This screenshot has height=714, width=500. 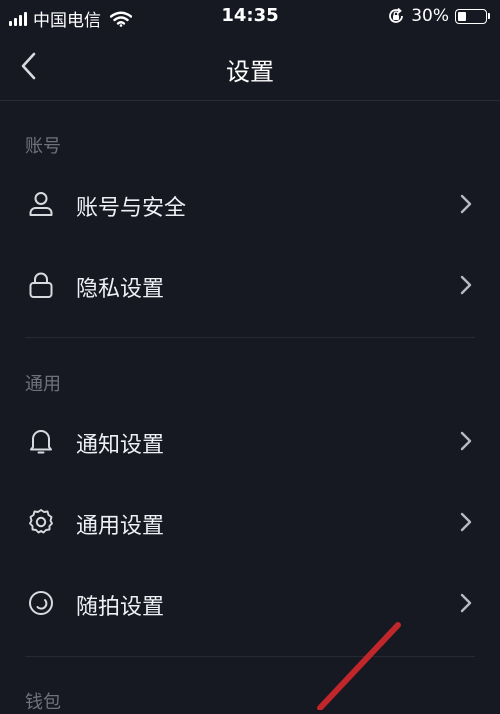 What do you see at coordinates (120, 607) in the screenshot?
I see `item-label: 随拍设置` at bounding box center [120, 607].